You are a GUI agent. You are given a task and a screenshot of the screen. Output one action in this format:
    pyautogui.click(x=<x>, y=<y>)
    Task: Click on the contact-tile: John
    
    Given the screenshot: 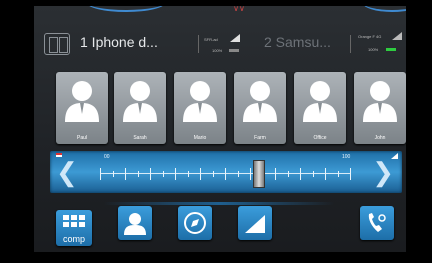 What is the action you would take?
    pyautogui.click(x=380, y=108)
    